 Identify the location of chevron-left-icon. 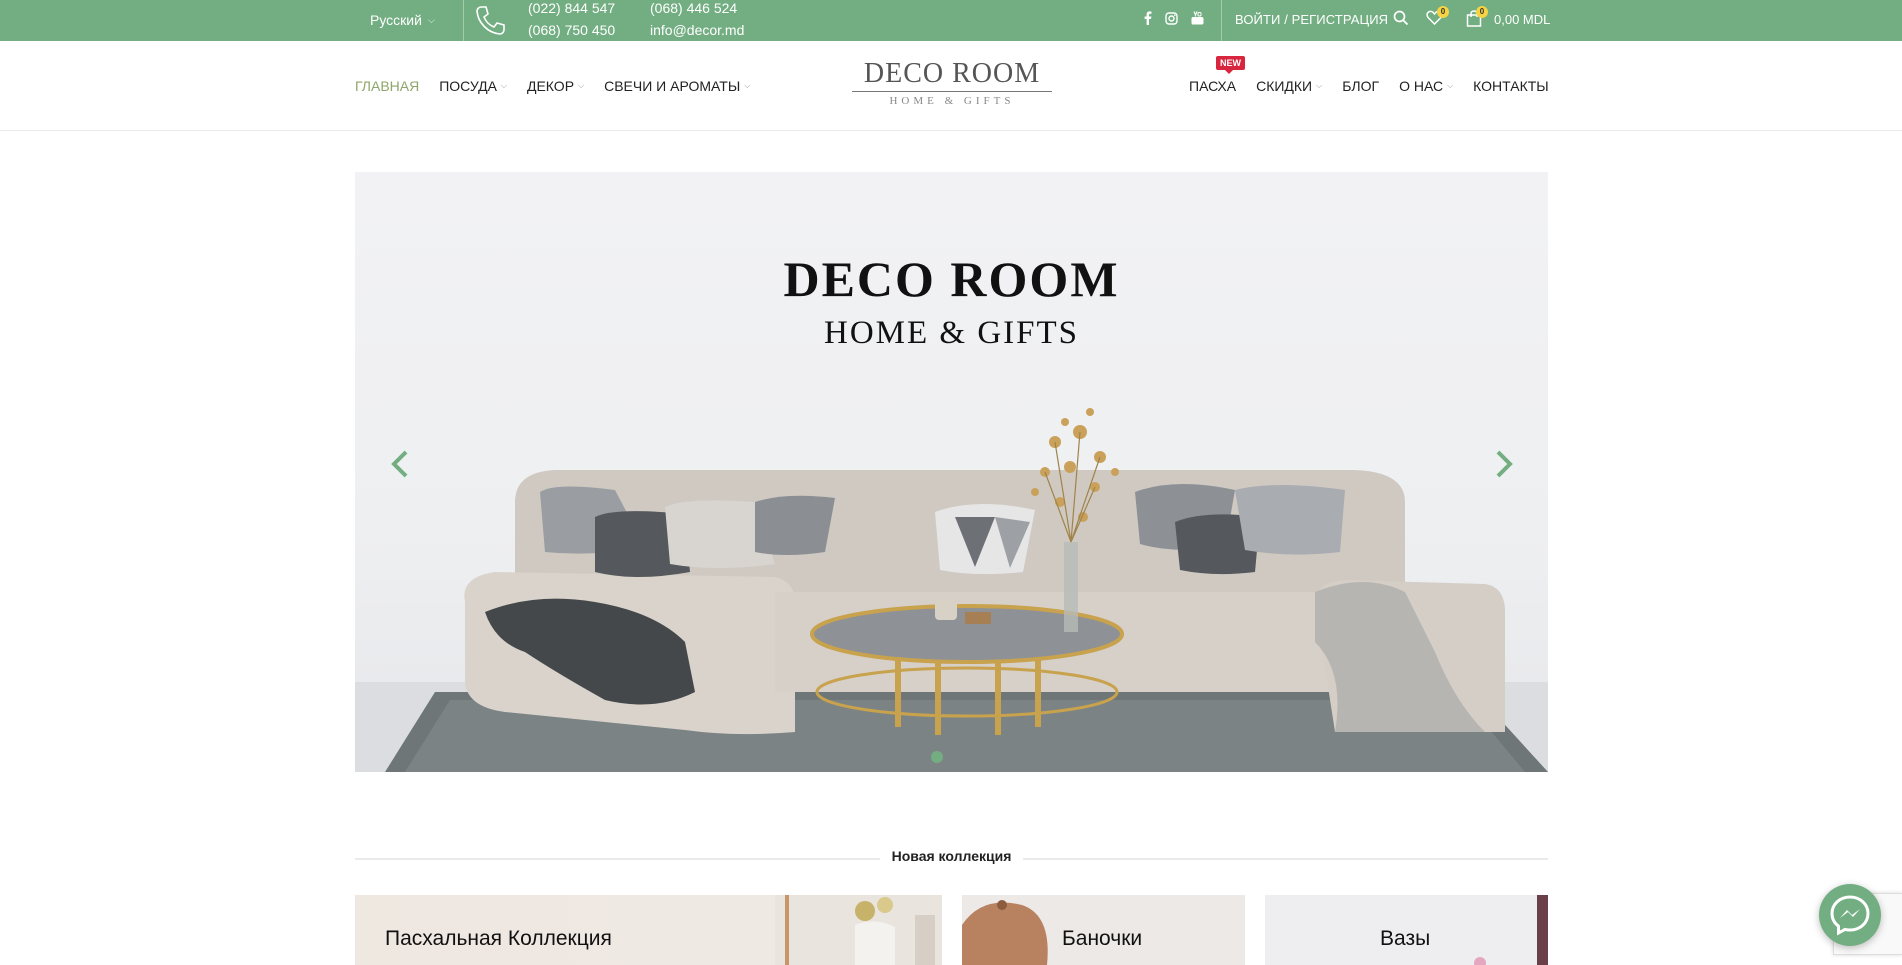
(399, 464).